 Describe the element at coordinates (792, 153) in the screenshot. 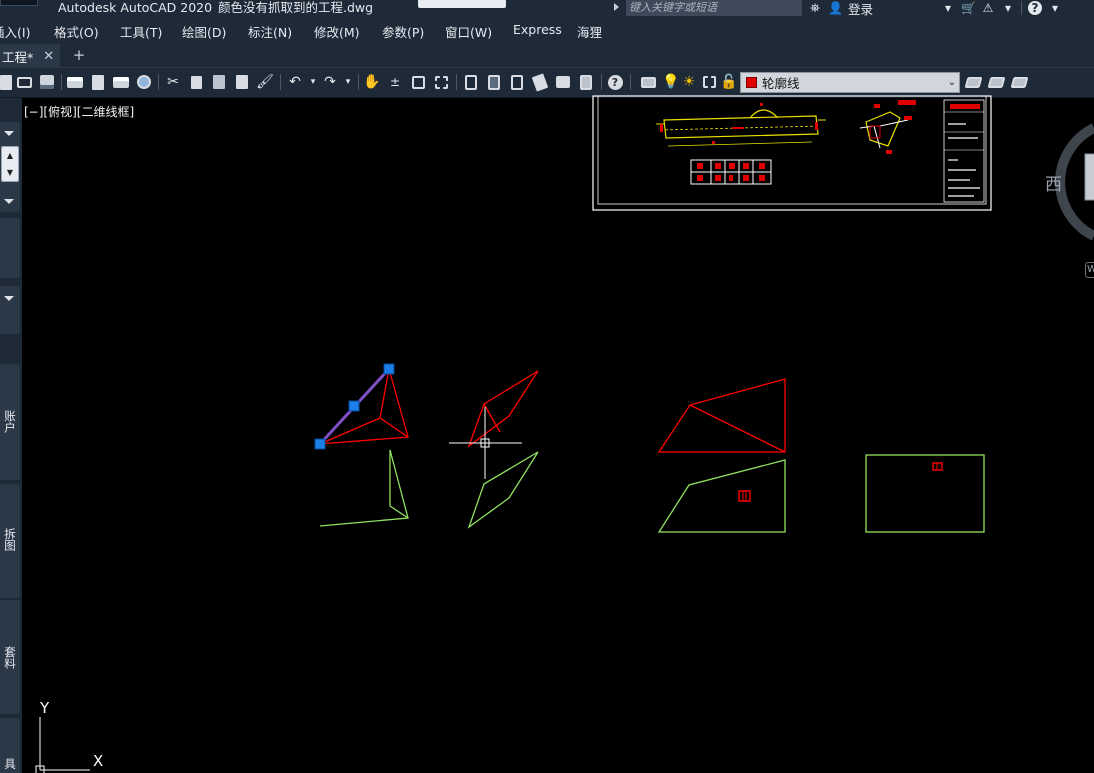

I see `title-sheet` at that location.